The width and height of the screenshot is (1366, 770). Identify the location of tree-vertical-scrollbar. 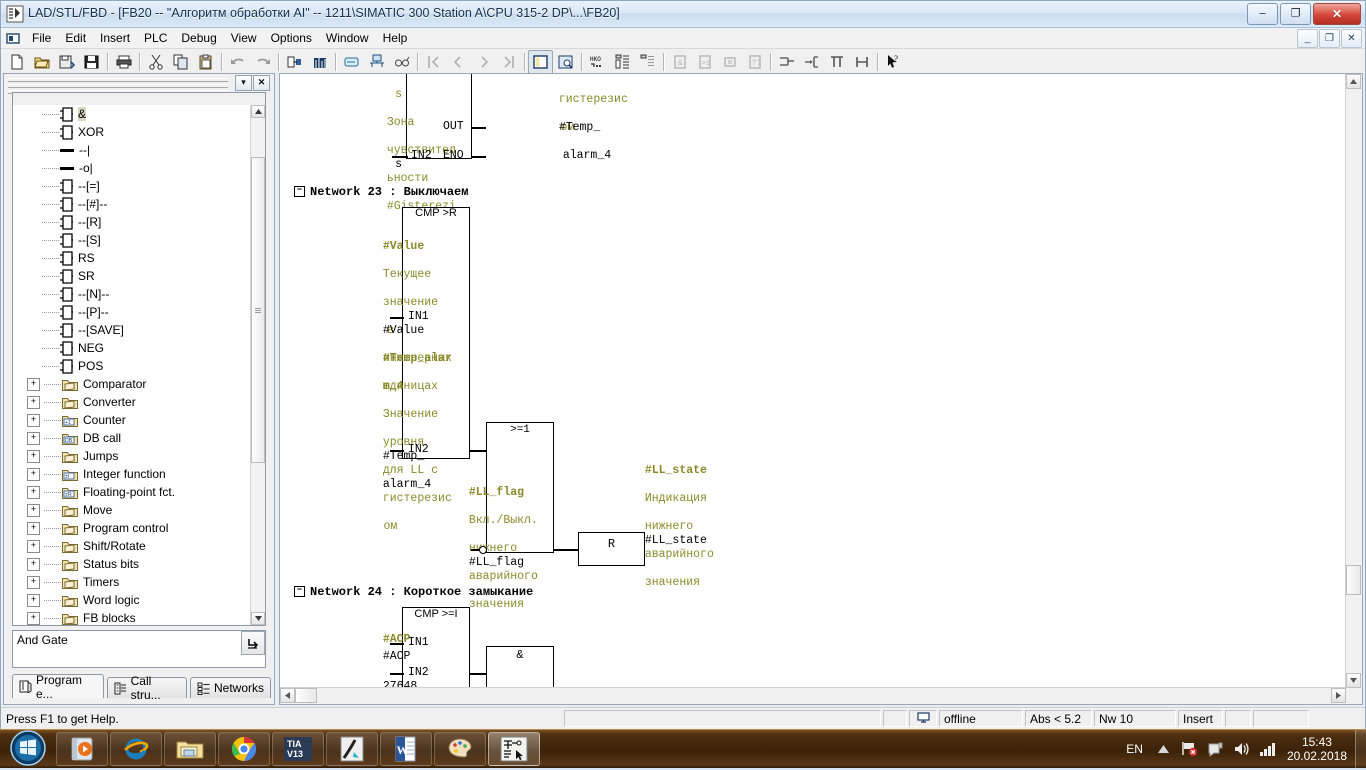
(257, 365).